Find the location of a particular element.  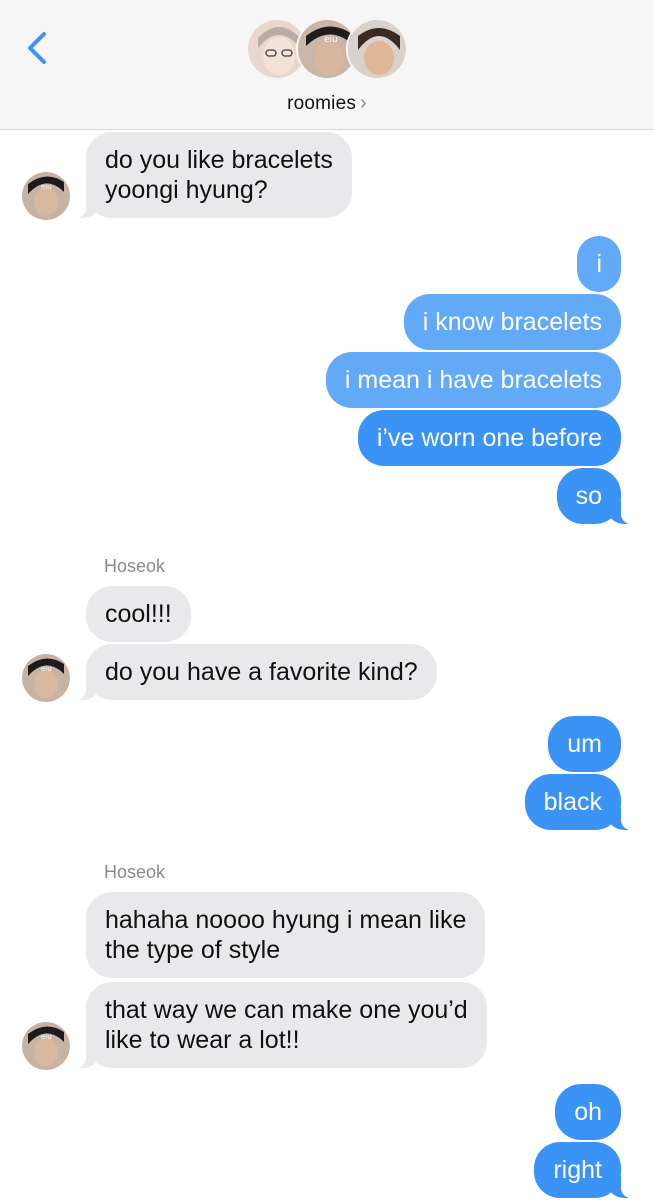

message-bubble-outgoing: so is located at coordinates (595, 496).